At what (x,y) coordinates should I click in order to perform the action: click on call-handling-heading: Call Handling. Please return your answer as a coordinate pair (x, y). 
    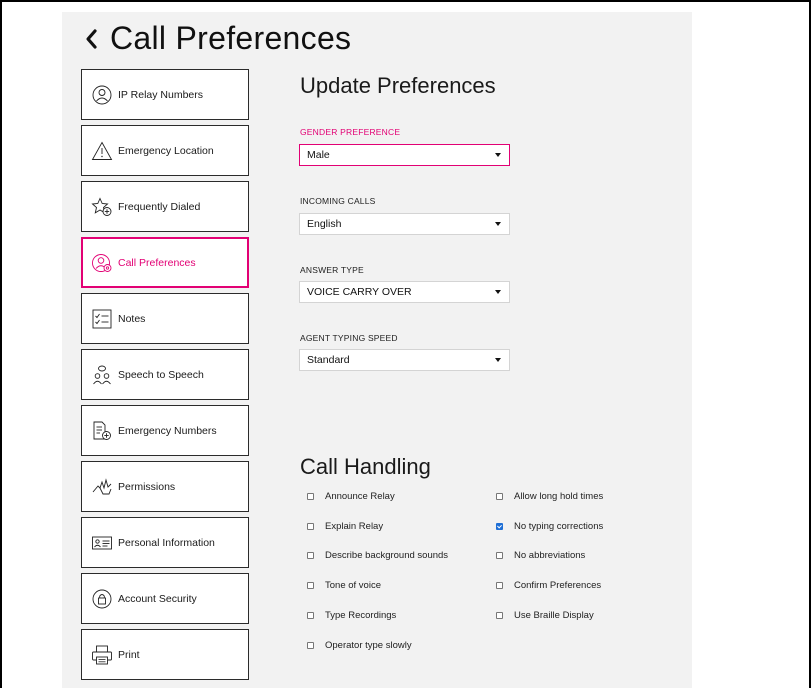
    Looking at the image, I should click on (365, 466).